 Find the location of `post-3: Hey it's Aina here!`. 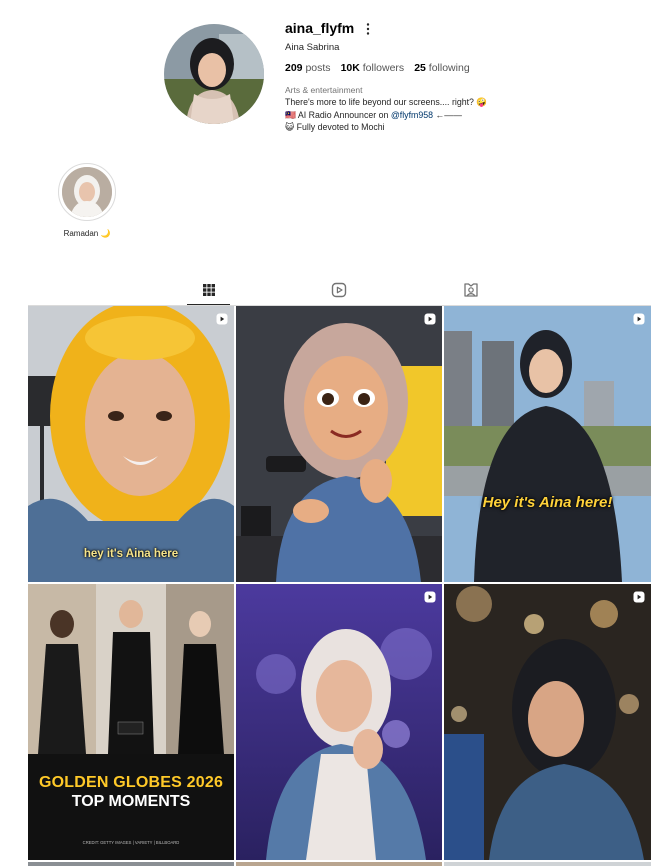

post-3: Hey it's Aina here! is located at coordinates (547, 444).